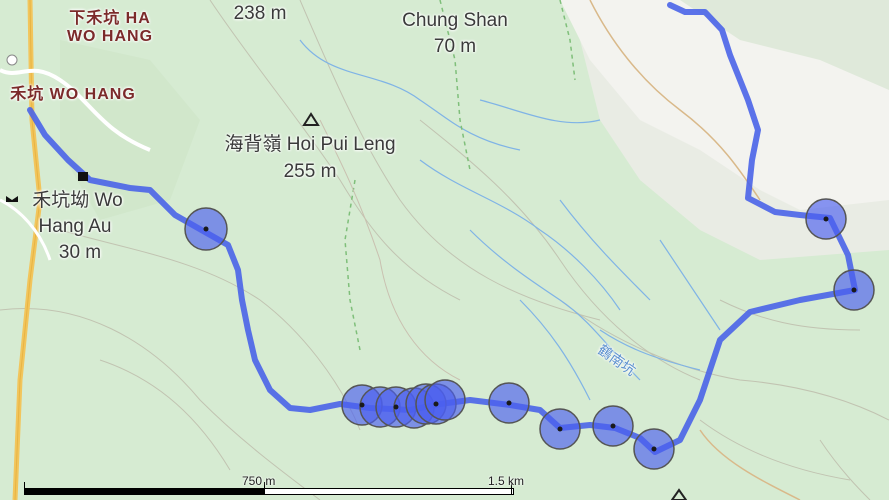  I want to click on place-label-wo-hang: 禾坑 WO HANG, so click(73, 94).